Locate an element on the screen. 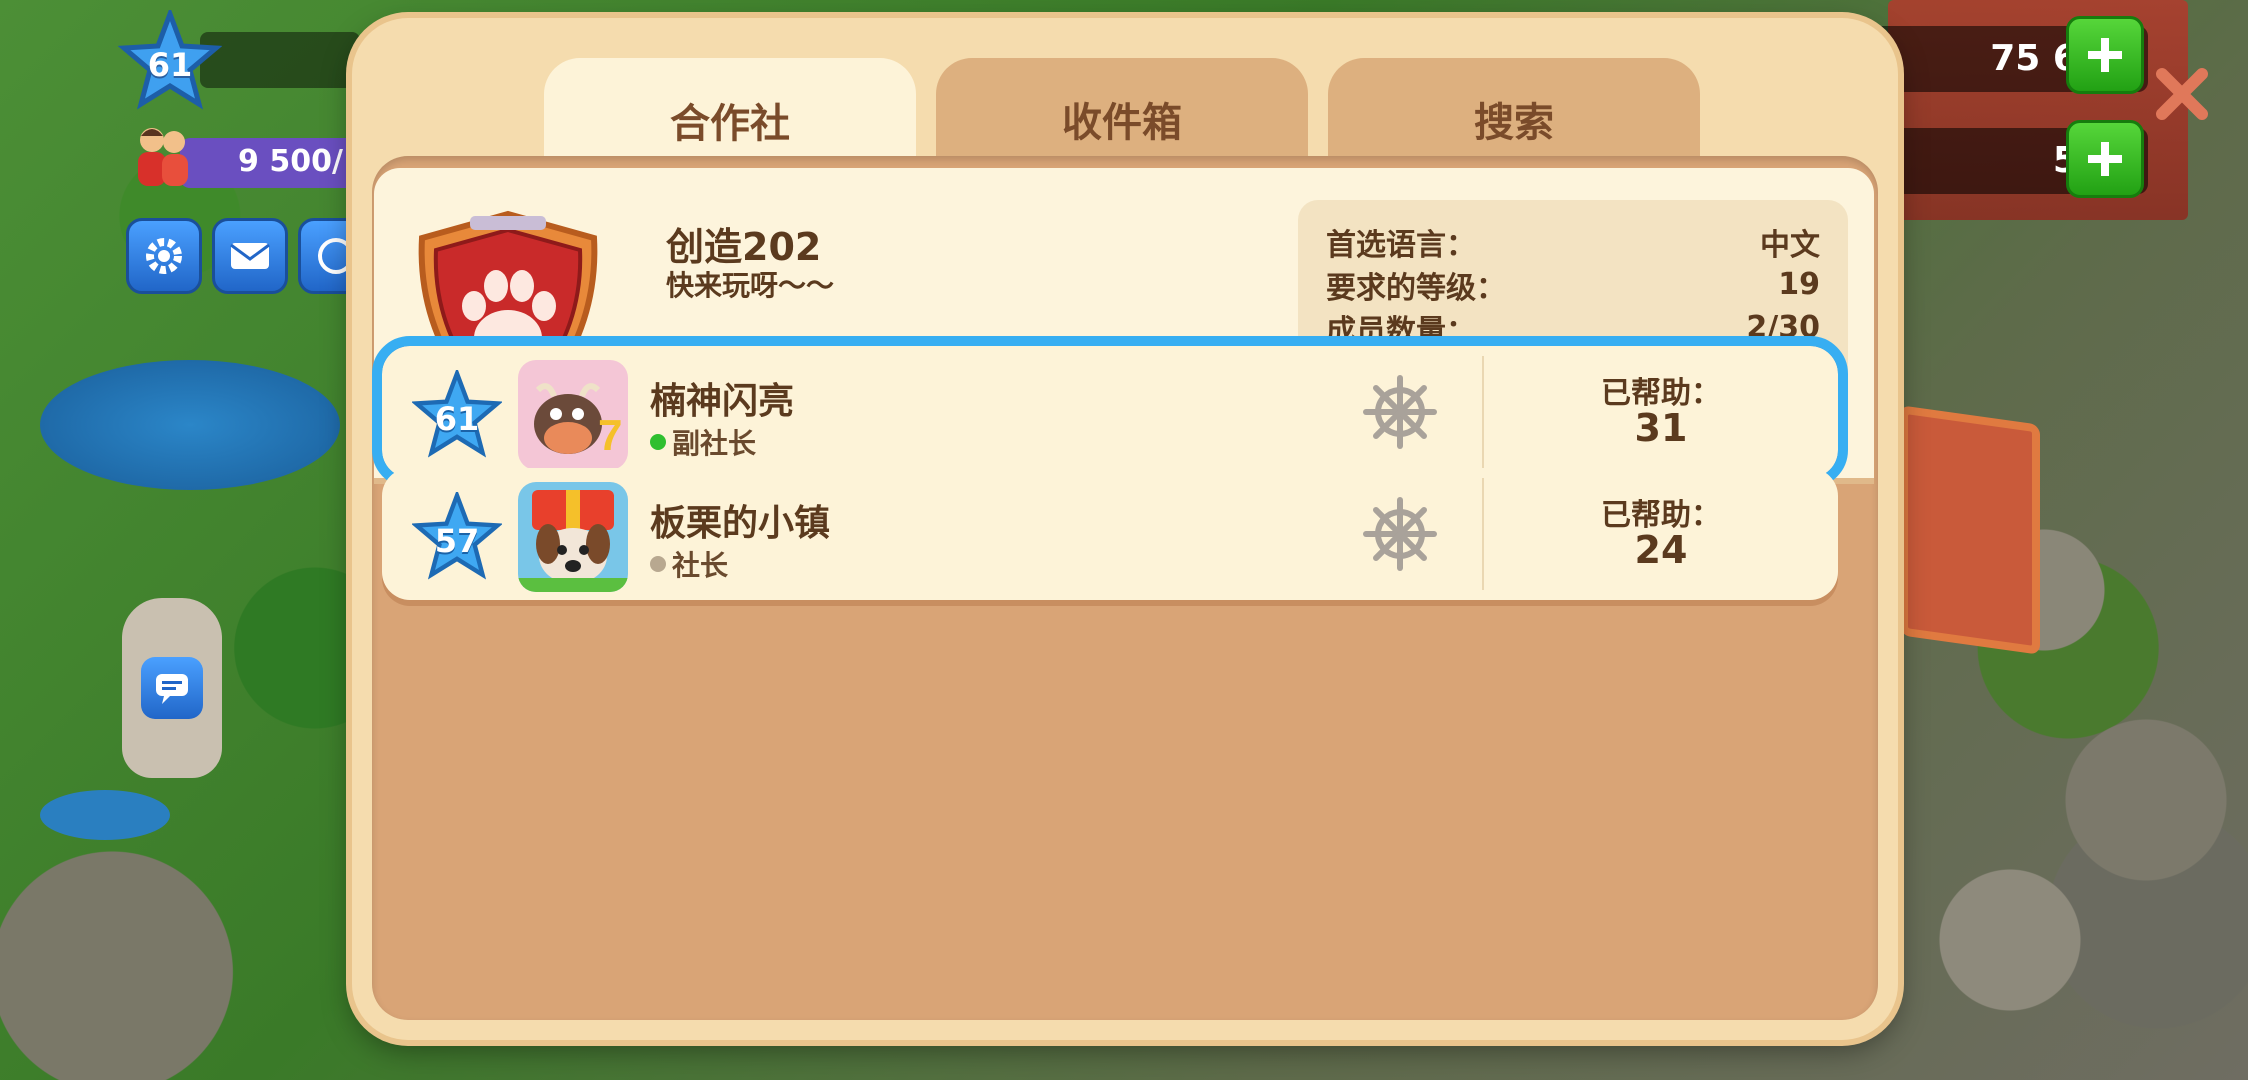  stat-value: 2/30 is located at coordinates (1783, 327).